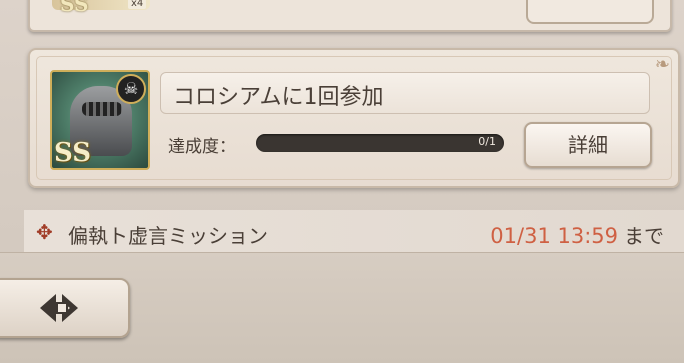 This screenshot has width=684, height=363. I want to click on back-button, so click(65, 308).